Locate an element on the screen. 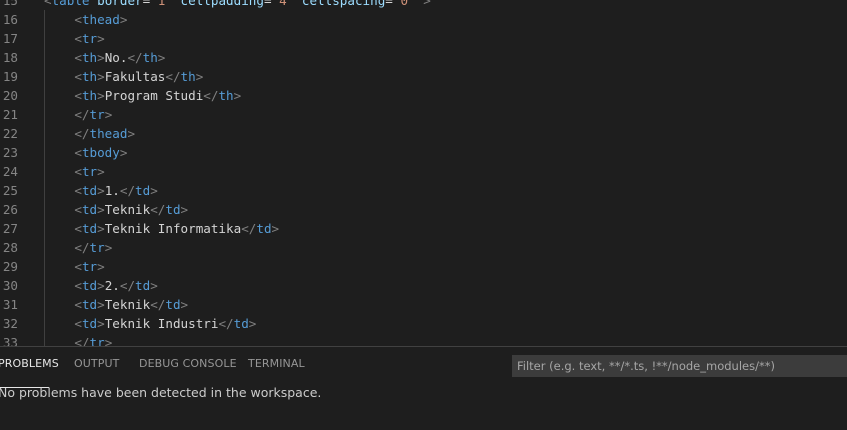 The width and height of the screenshot is (847, 430). code-line: 28 </tr> is located at coordinates (423, 247).